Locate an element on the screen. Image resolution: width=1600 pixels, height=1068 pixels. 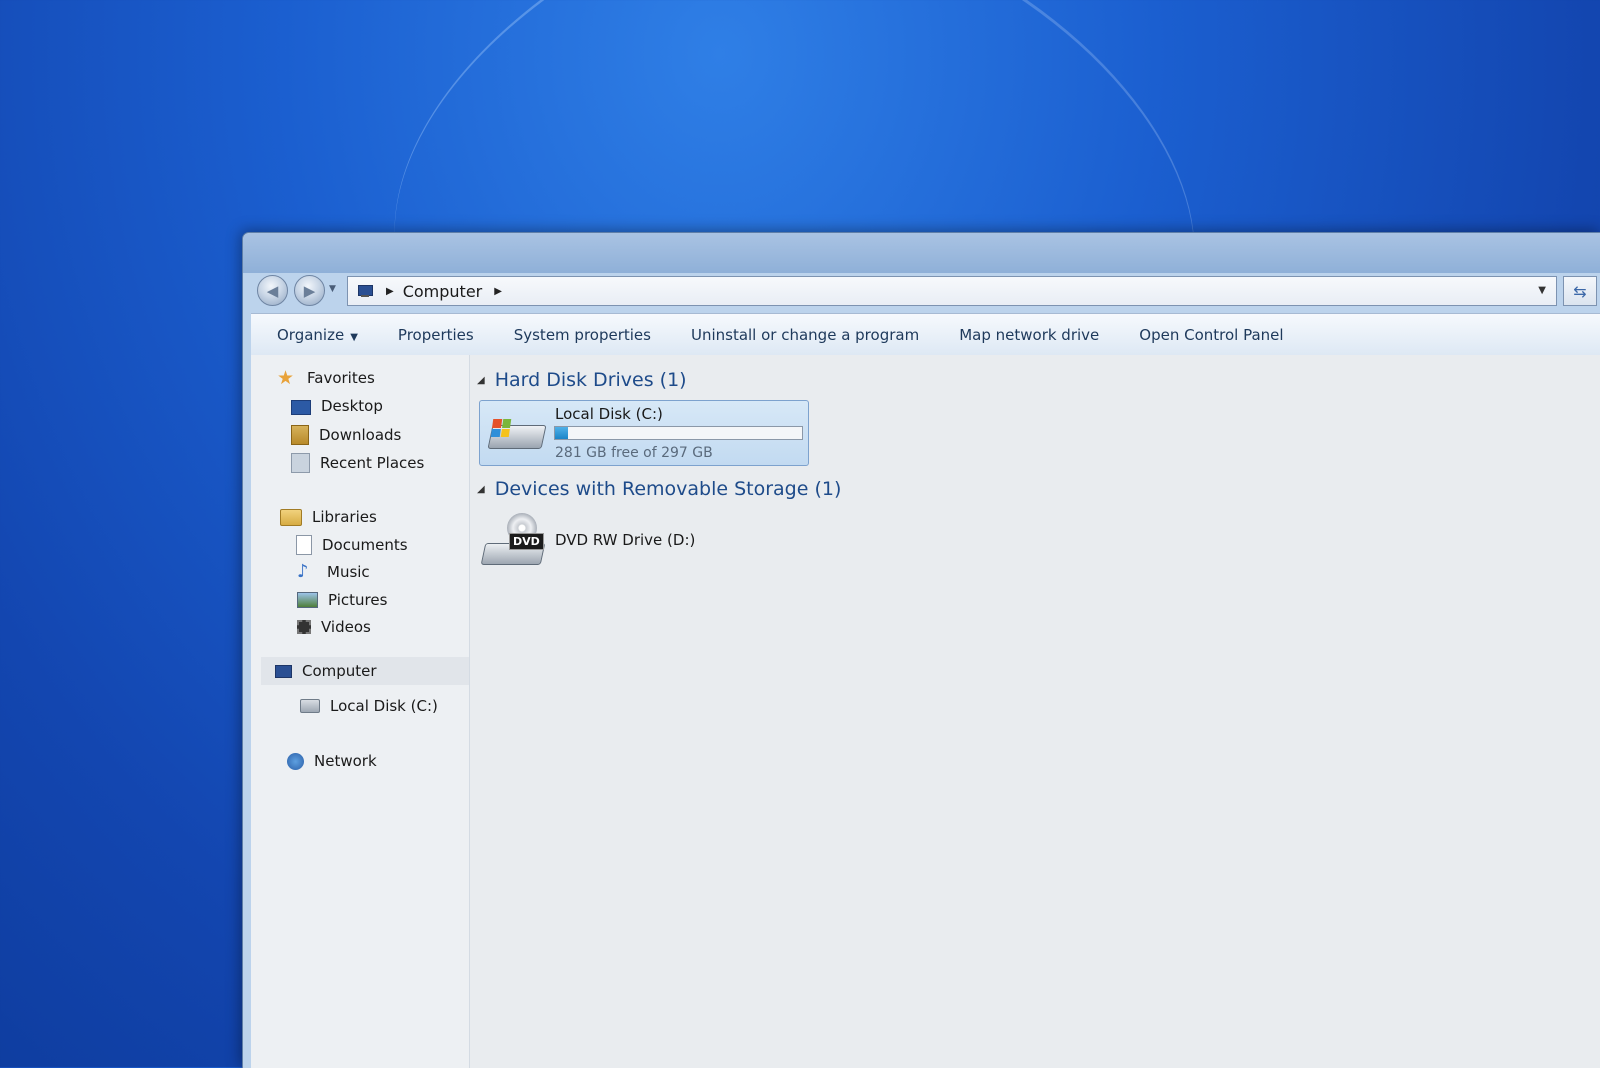
nav-item-pictures: Pictures is located at coordinates (342, 600).